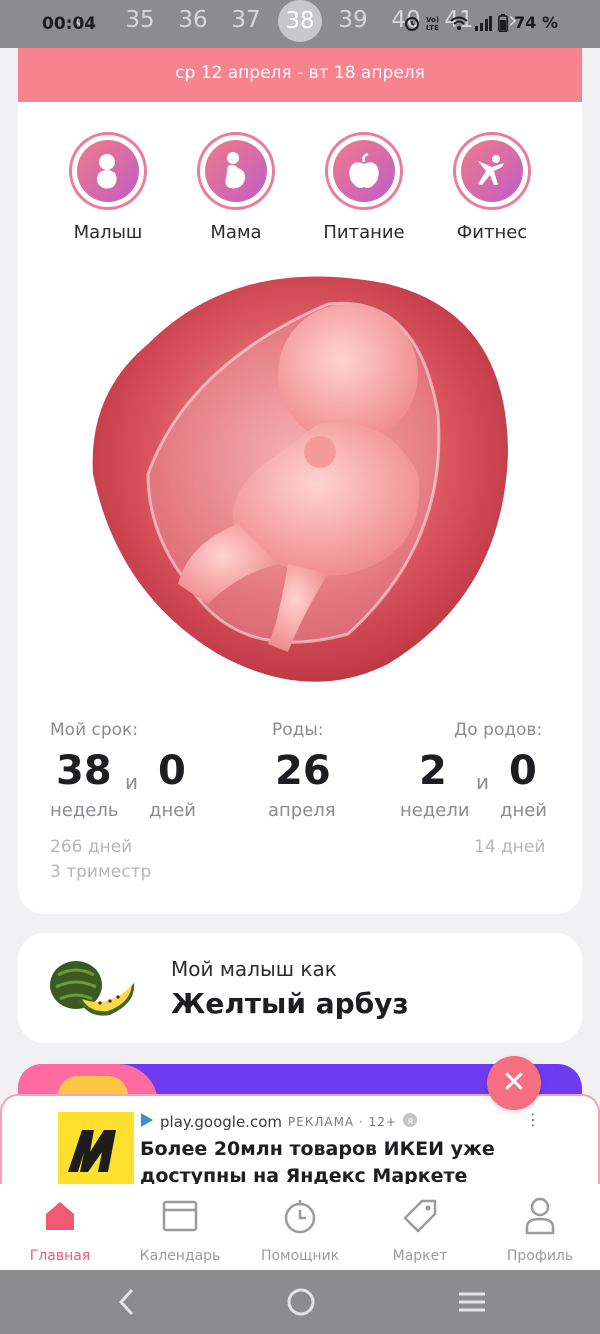 Image resolution: width=600 pixels, height=1334 pixels. I want to click on wifi-icon, so click(459, 23).